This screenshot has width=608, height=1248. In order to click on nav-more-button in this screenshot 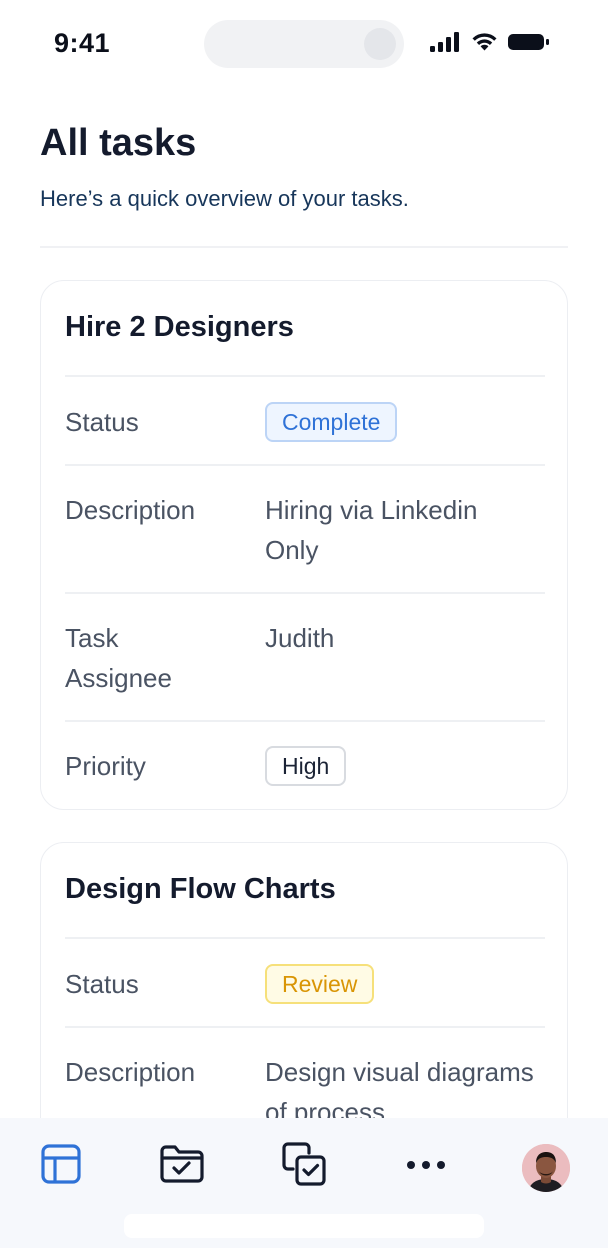, I will do `click(426, 1166)`.